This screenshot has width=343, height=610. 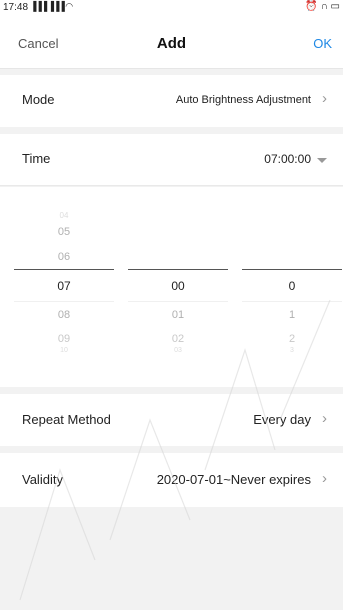 I want to click on mode-value: Auto Brightness Adjustment, so click(x=243, y=100).